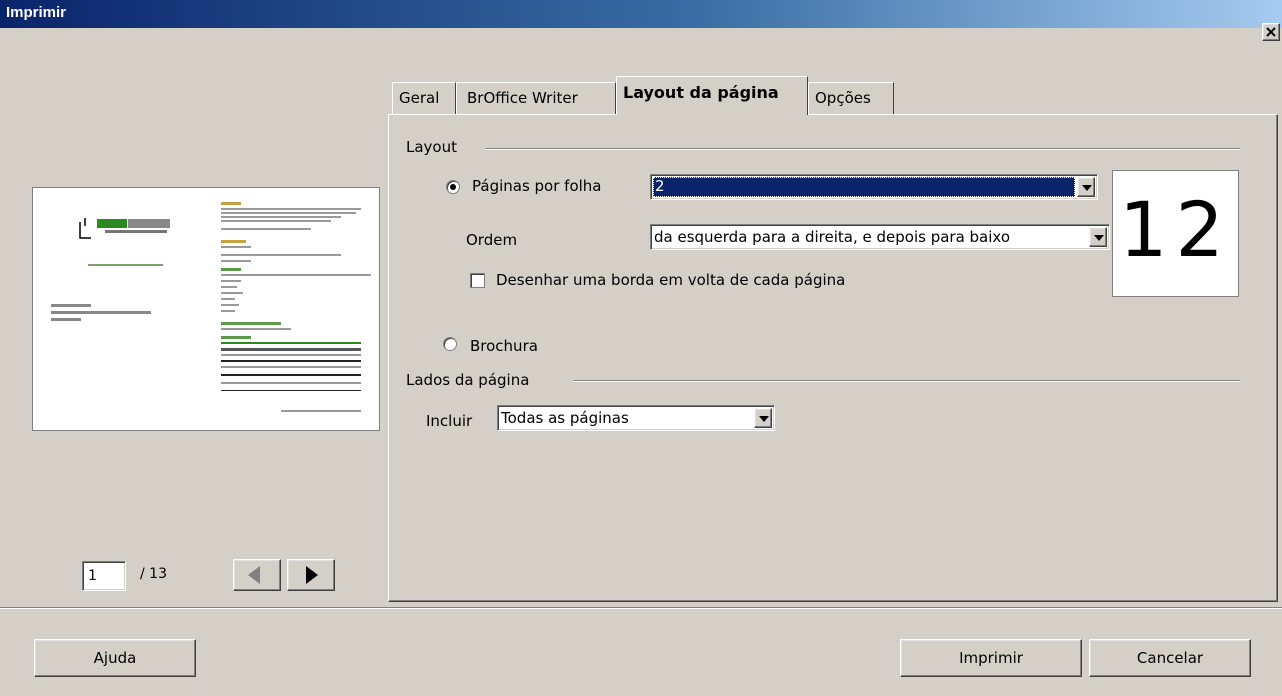 This screenshot has height=696, width=1282. I want to click on close-icon, so click(1271, 32).